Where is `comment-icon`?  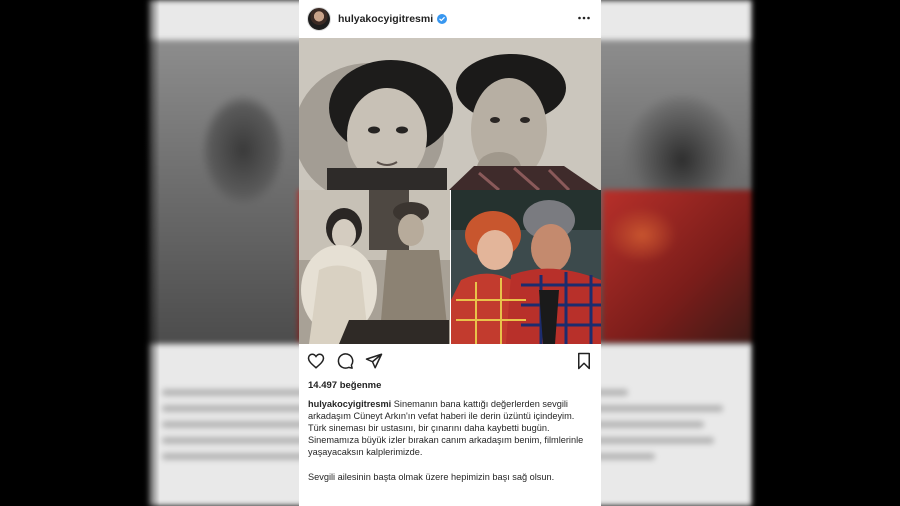
comment-icon is located at coordinates (345, 361).